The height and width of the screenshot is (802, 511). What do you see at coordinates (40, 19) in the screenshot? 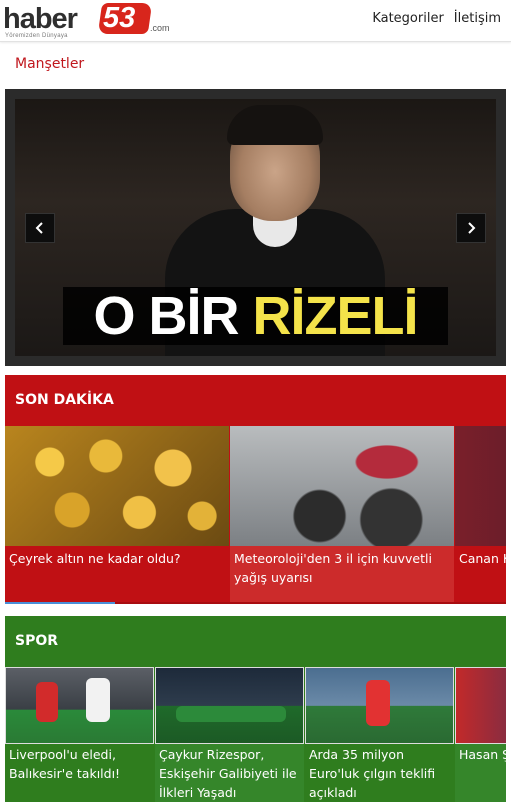
I see `logo-word: haber` at bounding box center [40, 19].